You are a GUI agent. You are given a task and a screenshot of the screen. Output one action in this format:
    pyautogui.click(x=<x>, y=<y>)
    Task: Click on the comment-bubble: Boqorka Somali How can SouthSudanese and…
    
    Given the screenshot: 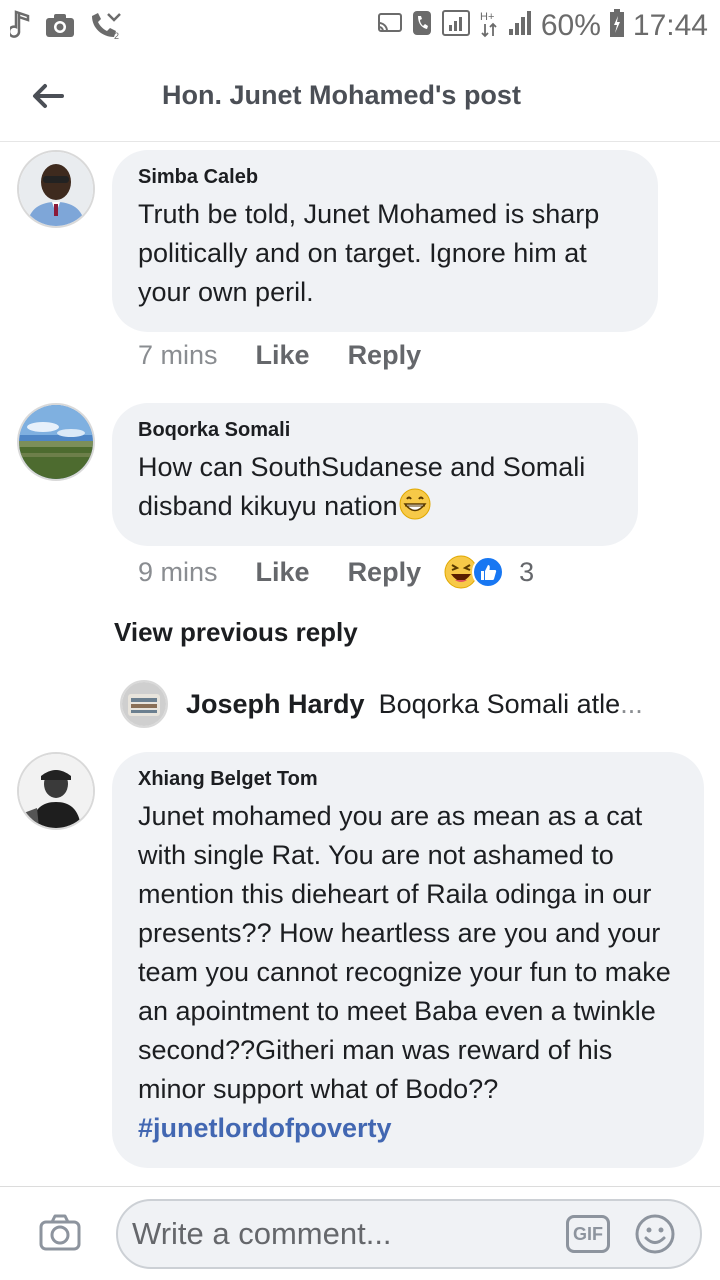 What is the action you would take?
    pyautogui.click(x=375, y=474)
    